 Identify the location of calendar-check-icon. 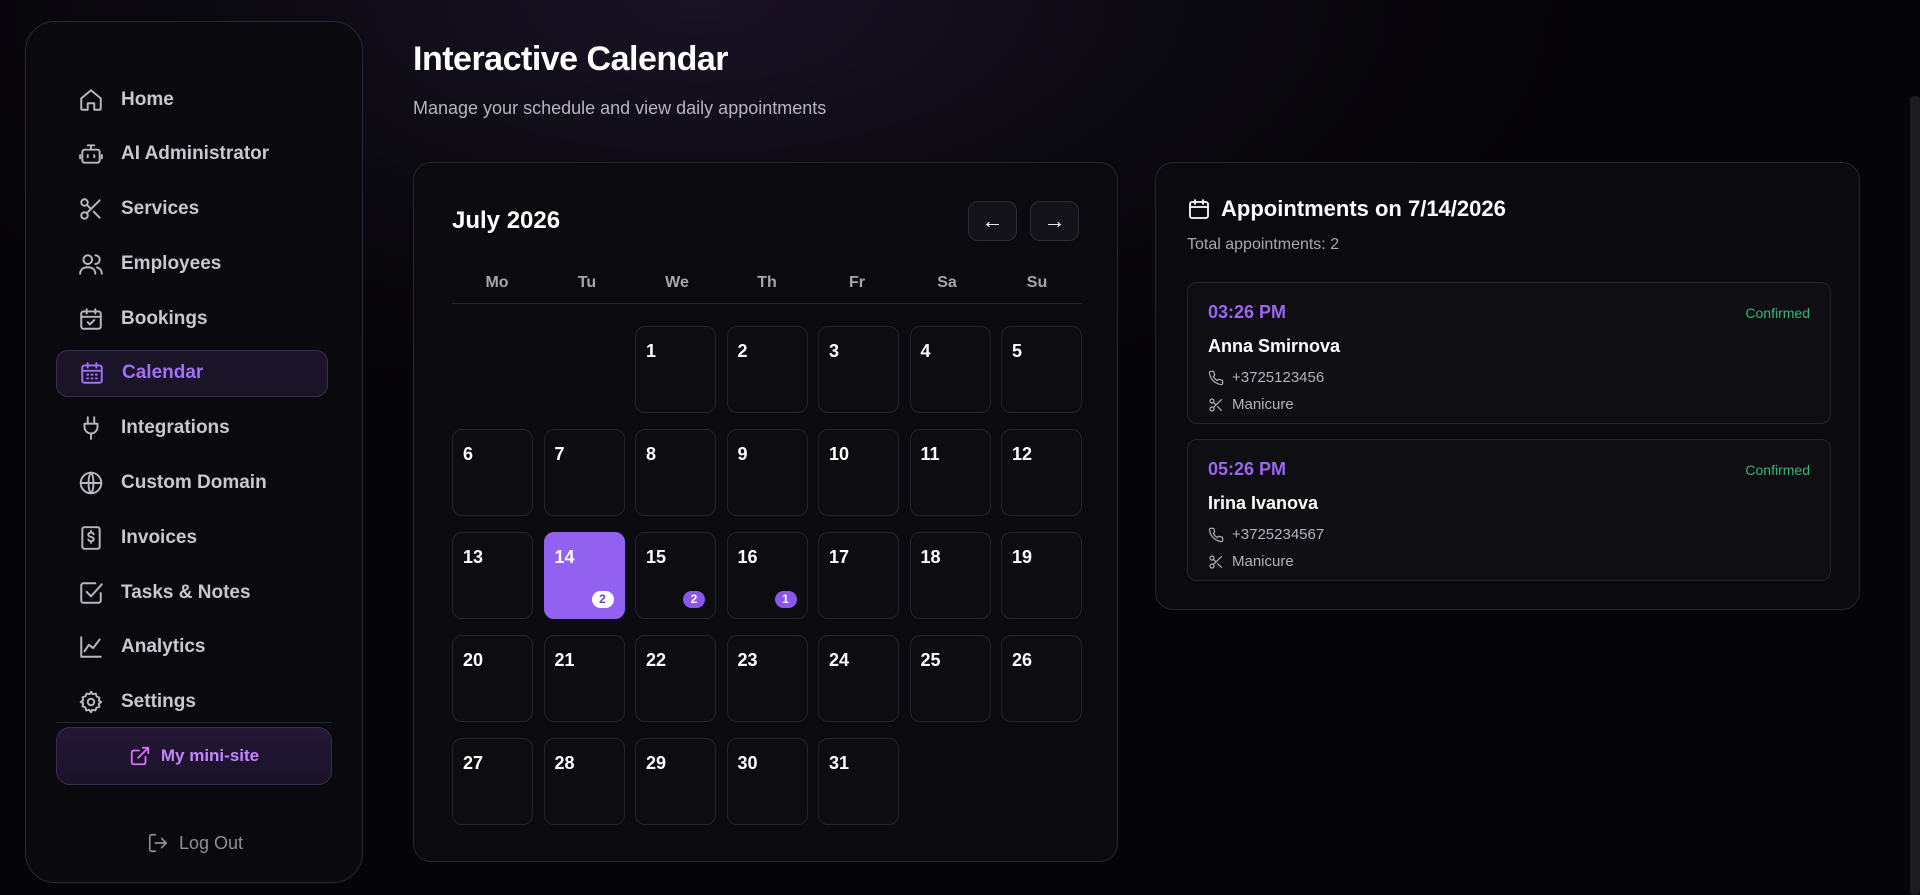
(91, 319).